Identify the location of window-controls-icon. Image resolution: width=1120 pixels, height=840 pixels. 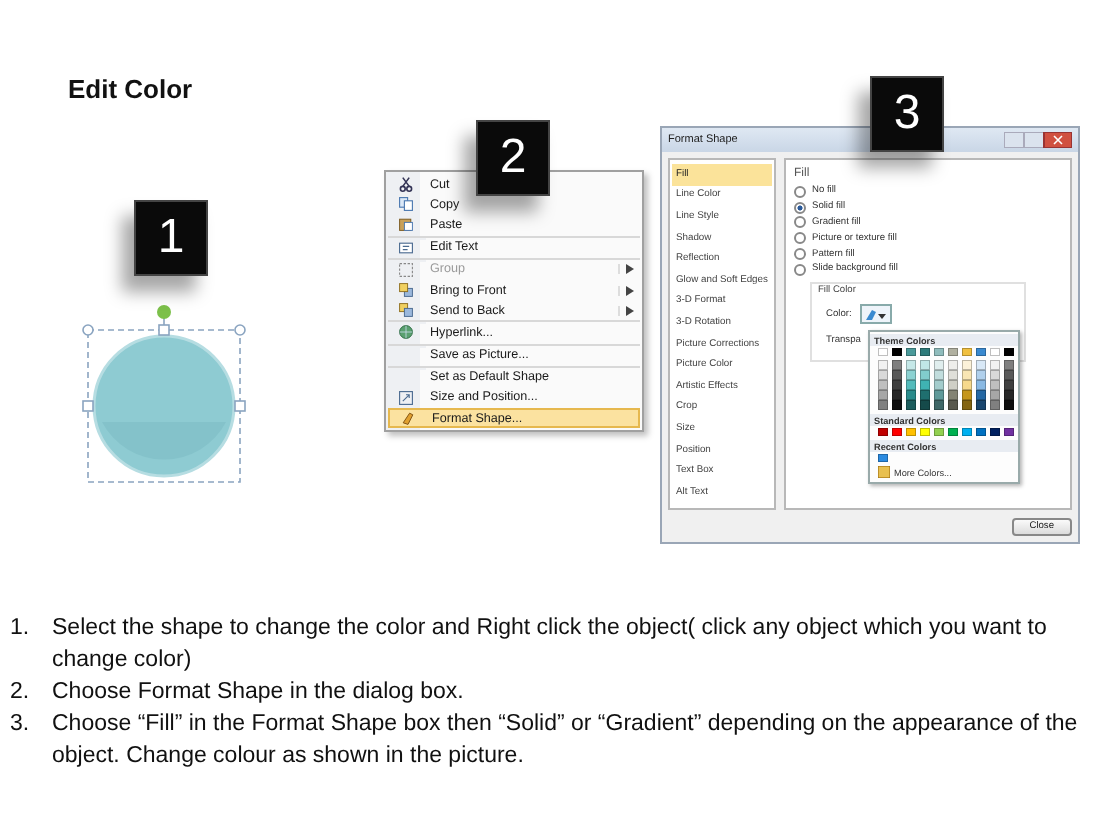
(1038, 140).